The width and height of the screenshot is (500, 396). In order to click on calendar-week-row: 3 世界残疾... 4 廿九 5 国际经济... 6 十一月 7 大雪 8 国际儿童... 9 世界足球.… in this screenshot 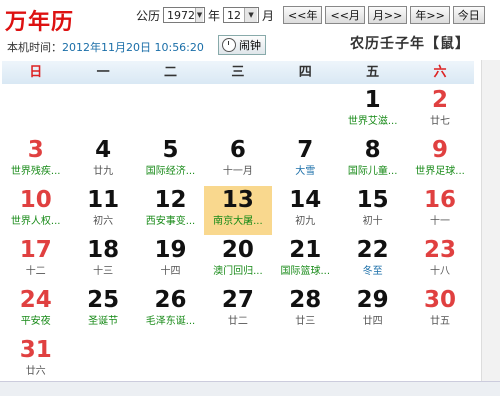, I will do `click(238, 161)`.